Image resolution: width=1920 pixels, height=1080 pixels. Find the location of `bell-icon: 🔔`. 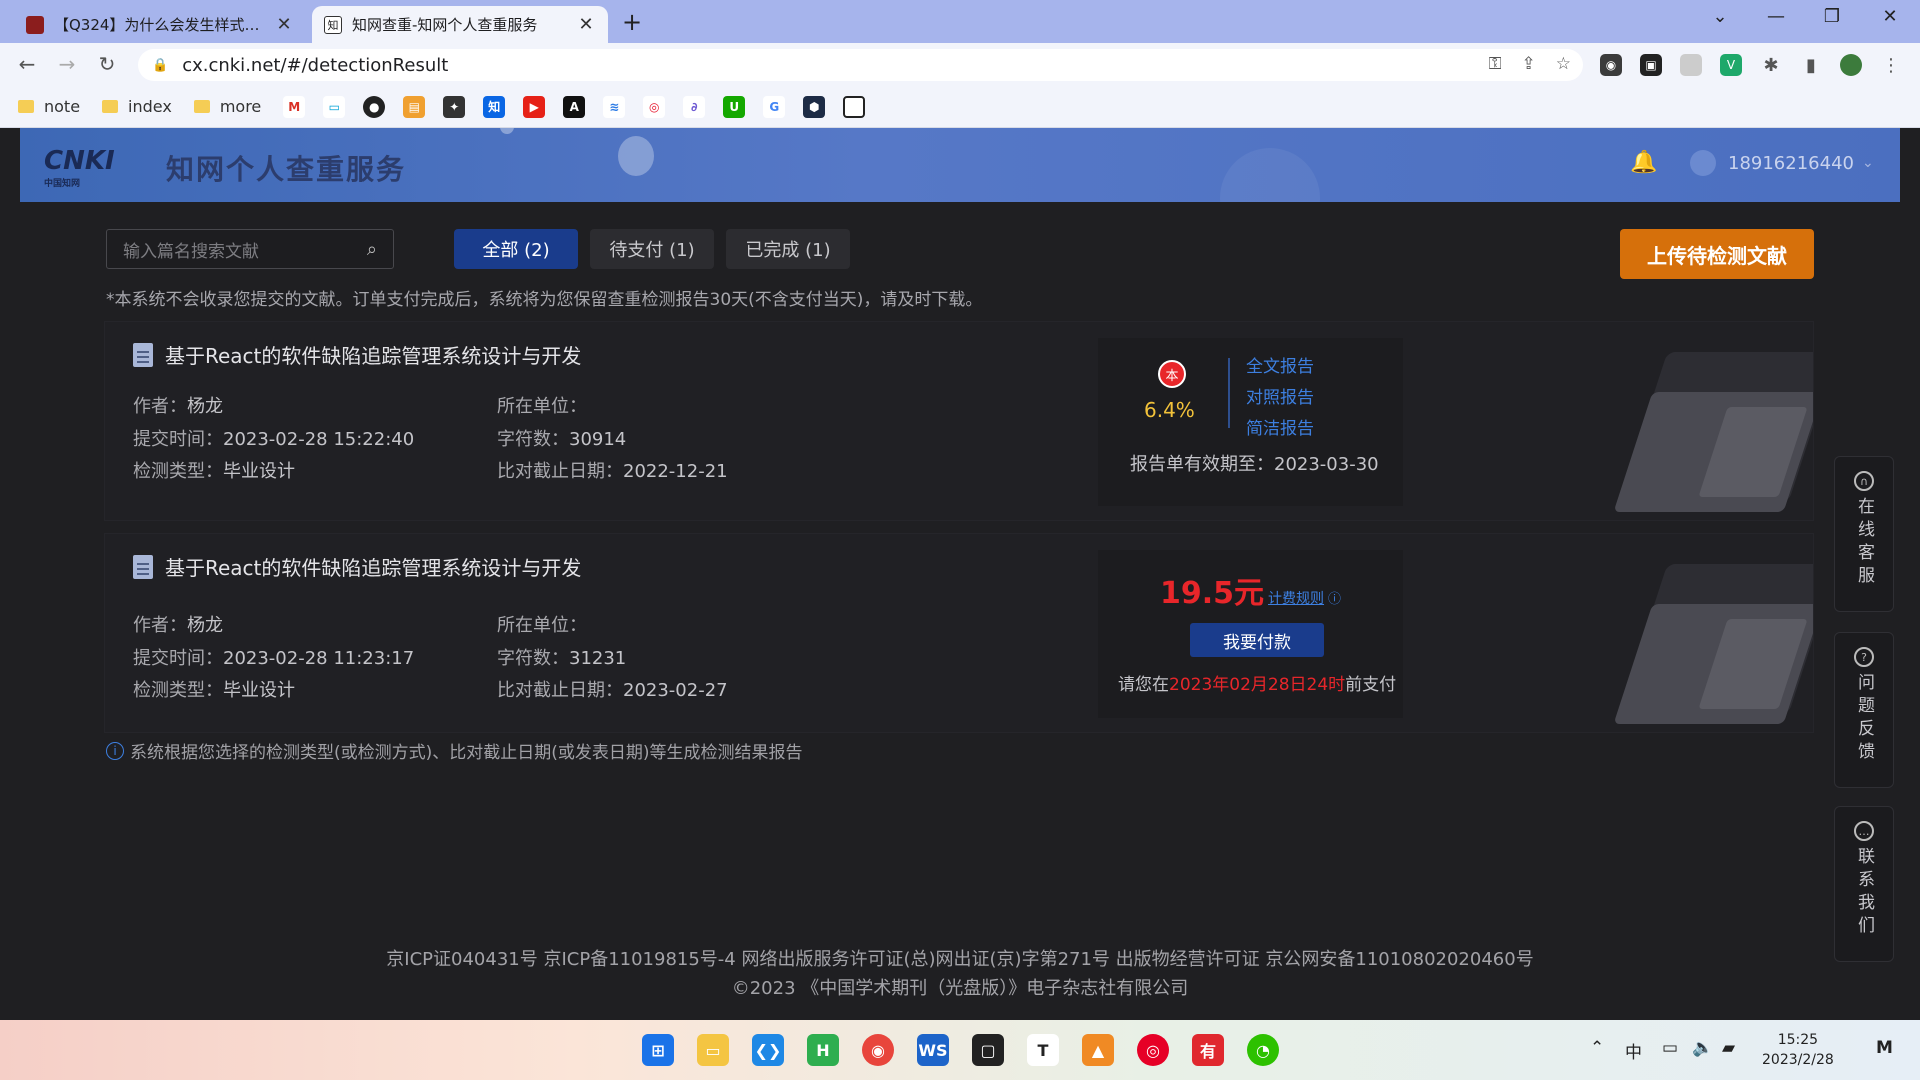

bell-icon: 🔔 is located at coordinates (1643, 162).